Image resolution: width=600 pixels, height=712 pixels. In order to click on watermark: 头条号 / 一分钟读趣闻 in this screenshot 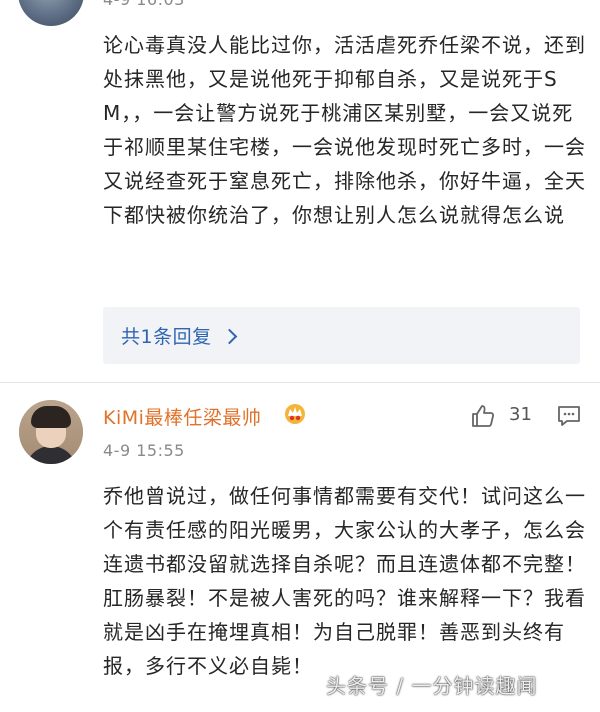, I will do `click(432, 686)`.